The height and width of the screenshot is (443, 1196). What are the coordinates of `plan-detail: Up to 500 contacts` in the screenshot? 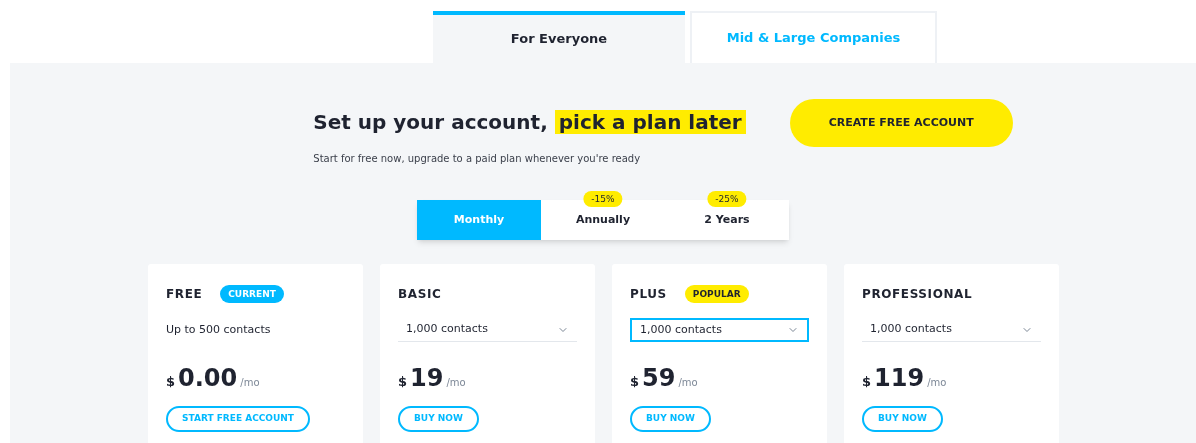 It's located at (219, 330).